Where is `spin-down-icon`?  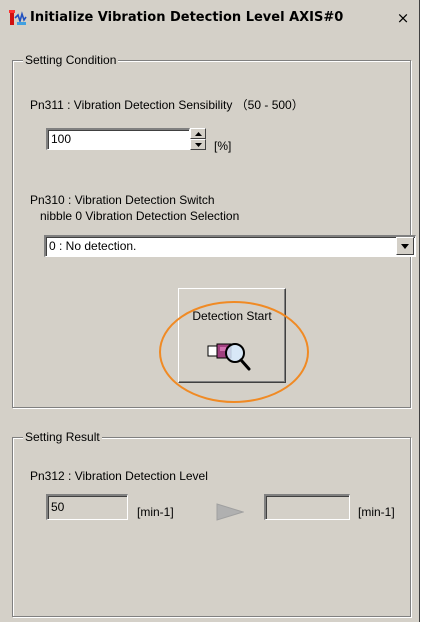
spin-down-icon is located at coordinates (198, 145).